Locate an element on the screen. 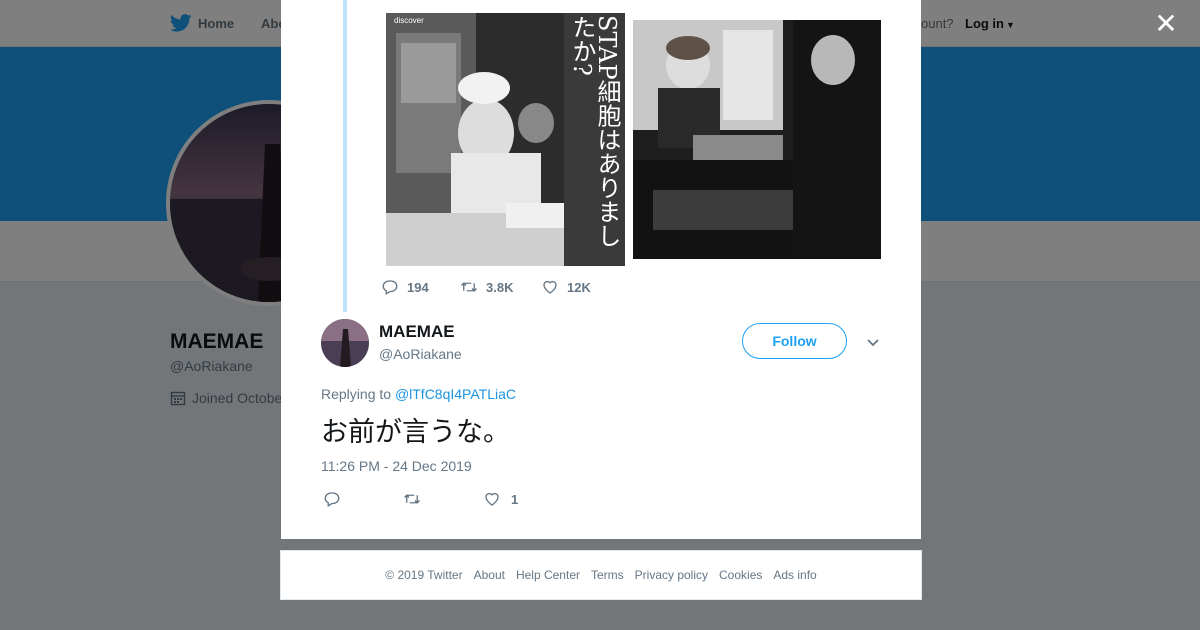 This screenshot has height=630, width=1200. magazine-headline: STAP細胞はありましたか? is located at coordinates (594, 131).